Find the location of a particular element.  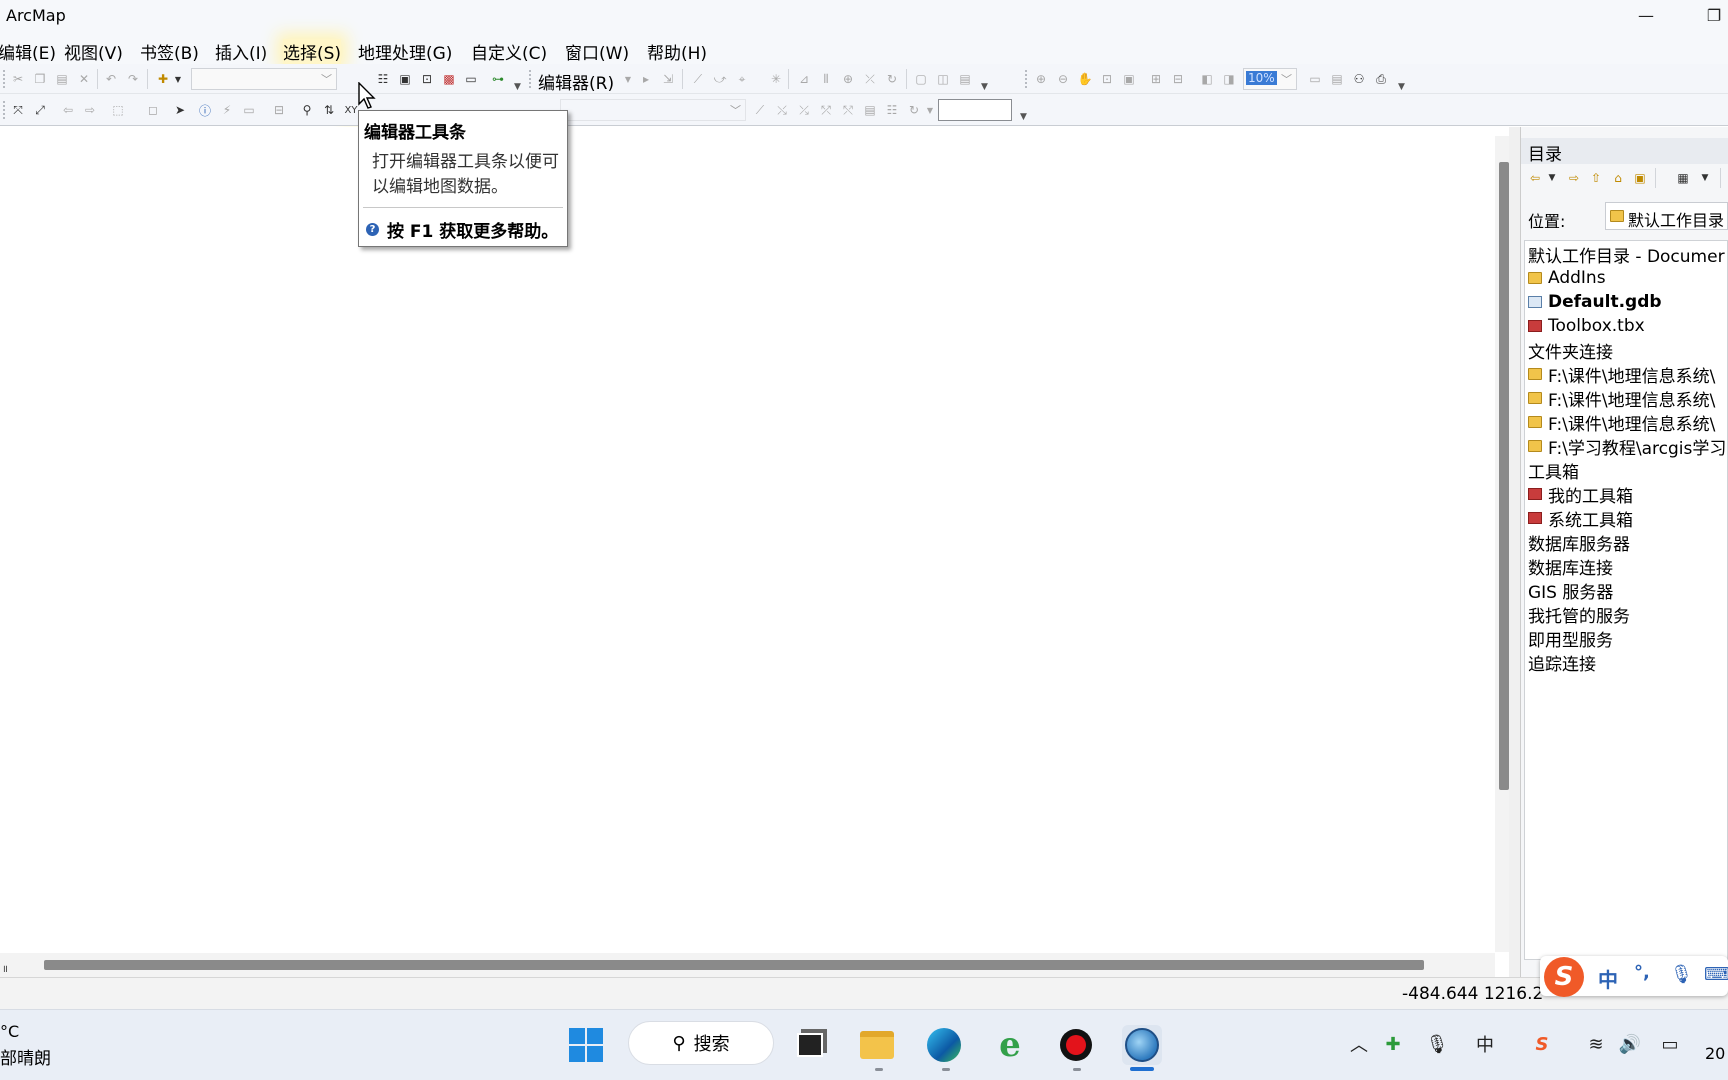

zoom-100-icon: ▣ is located at coordinates (1129, 79).